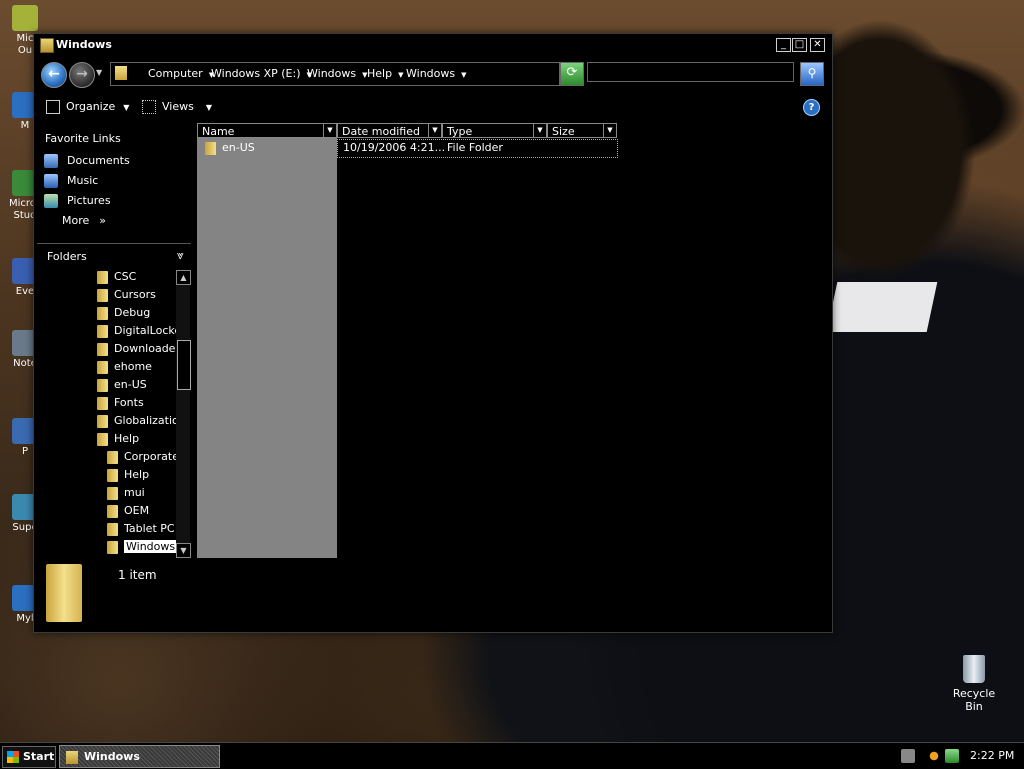  What do you see at coordinates (385, 73) in the screenshot?
I see `breadcrumb-help: Help ▼` at bounding box center [385, 73].